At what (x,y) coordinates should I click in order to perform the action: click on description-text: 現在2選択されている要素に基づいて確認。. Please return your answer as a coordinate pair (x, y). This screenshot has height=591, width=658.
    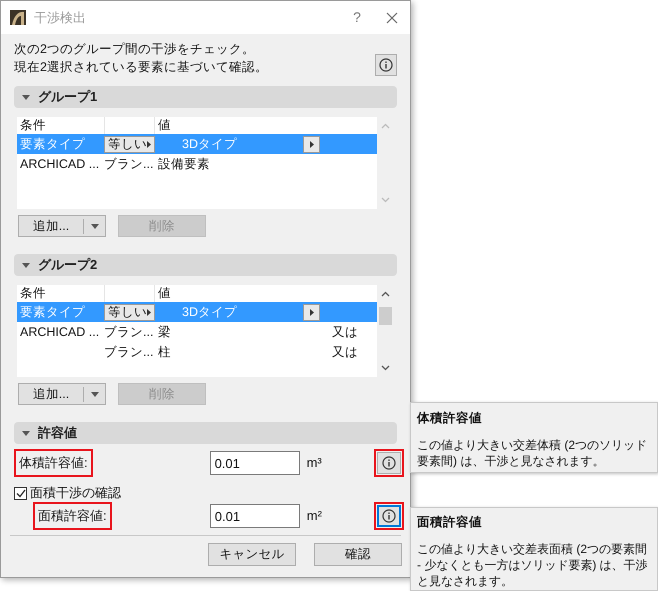
    Looking at the image, I should click on (141, 67).